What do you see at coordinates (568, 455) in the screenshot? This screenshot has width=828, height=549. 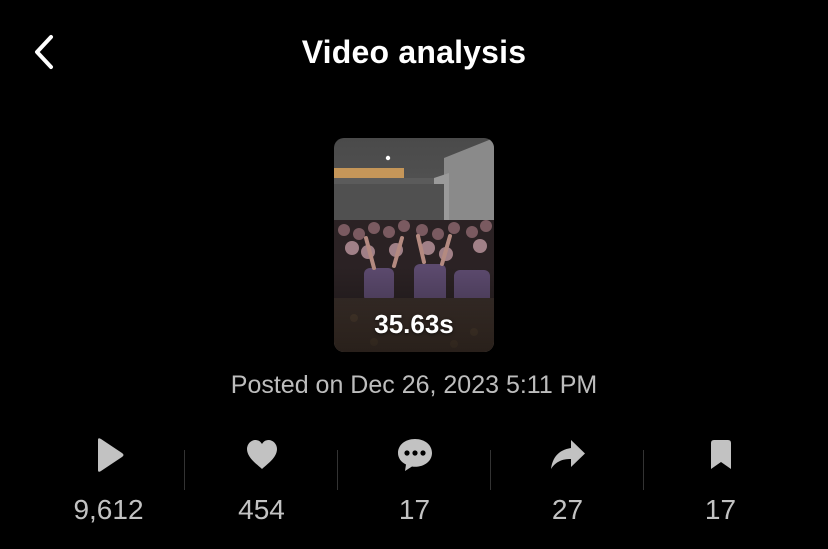 I see `share-icon` at bounding box center [568, 455].